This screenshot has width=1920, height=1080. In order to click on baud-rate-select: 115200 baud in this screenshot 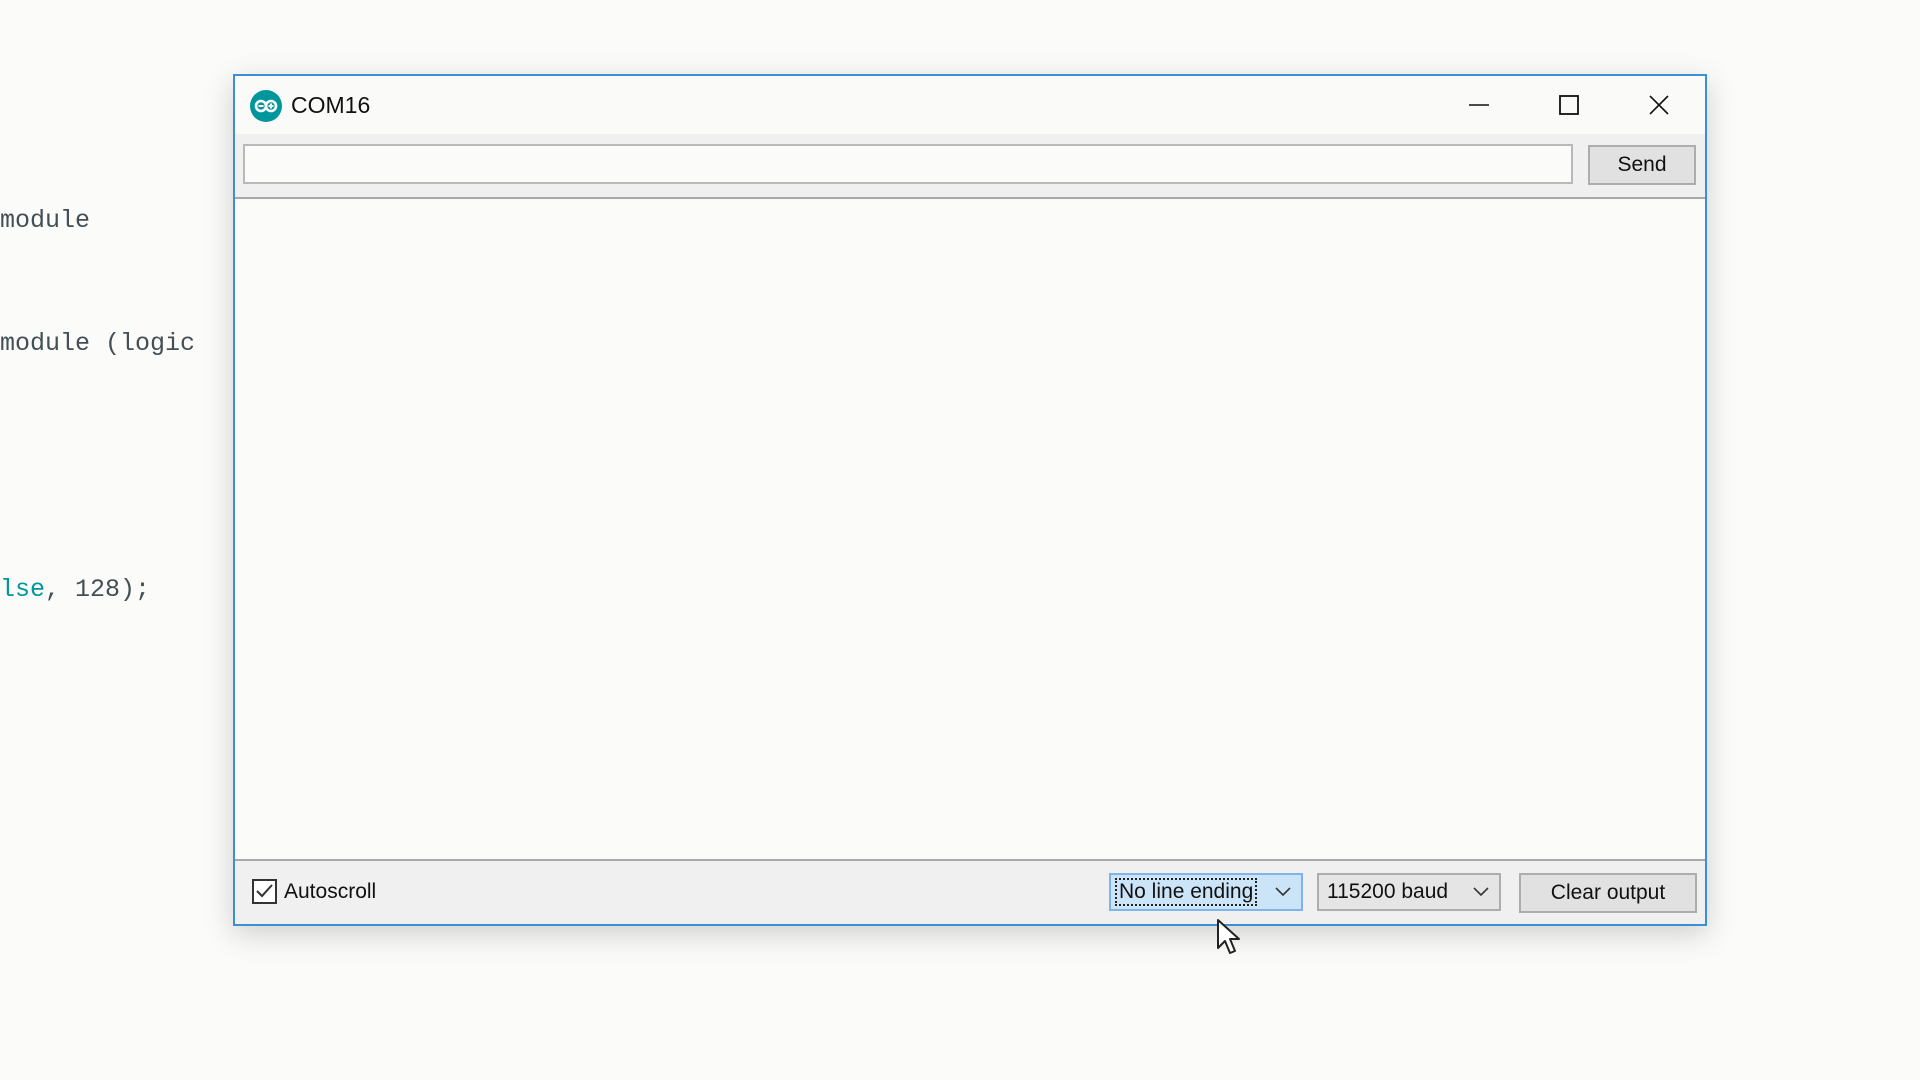, I will do `click(1409, 892)`.